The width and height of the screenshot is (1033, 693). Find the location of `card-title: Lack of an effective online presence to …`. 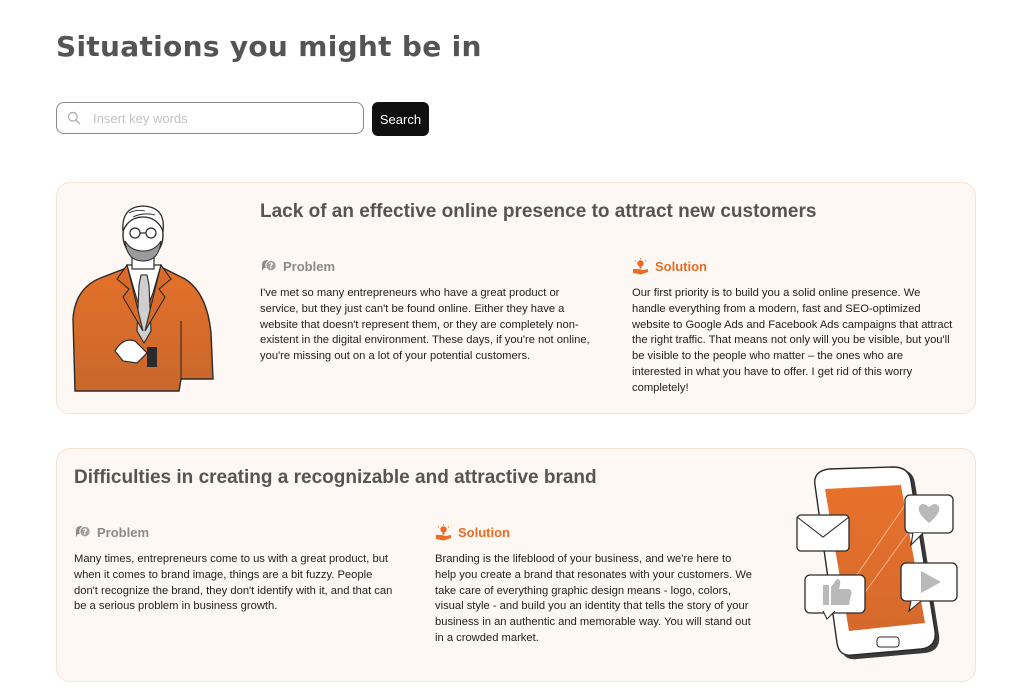

card-title: Lack of an effective online presence to … is located at coordinates (538, 211).